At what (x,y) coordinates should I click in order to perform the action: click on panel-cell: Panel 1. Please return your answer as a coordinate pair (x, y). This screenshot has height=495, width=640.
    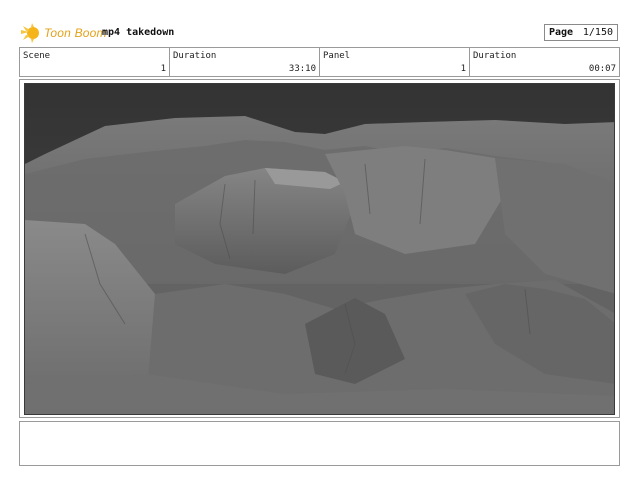
    Looking at the image, I should click on (395, 62).